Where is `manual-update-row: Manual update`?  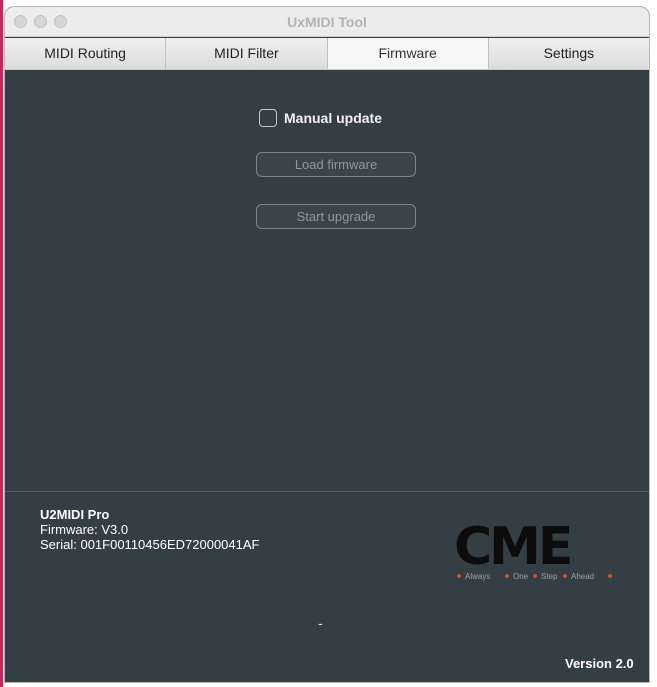 manual-update-row: Manual update is located at coordinates (320, 118).